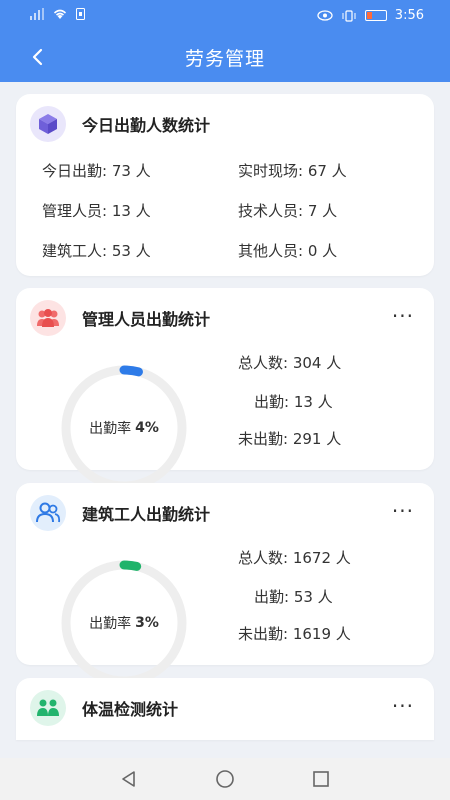  Describe the element at coordinates (293, 402) in the screenshot. I see `stat-present: 出勤: 13 人` at that location.